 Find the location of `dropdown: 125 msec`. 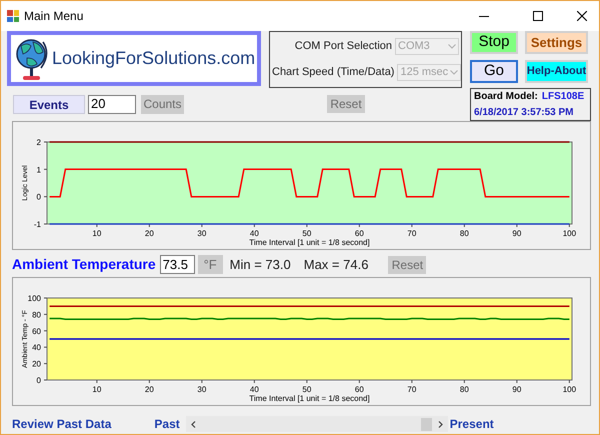

dropdown: 125 msec is located at coordinates (429, 72).